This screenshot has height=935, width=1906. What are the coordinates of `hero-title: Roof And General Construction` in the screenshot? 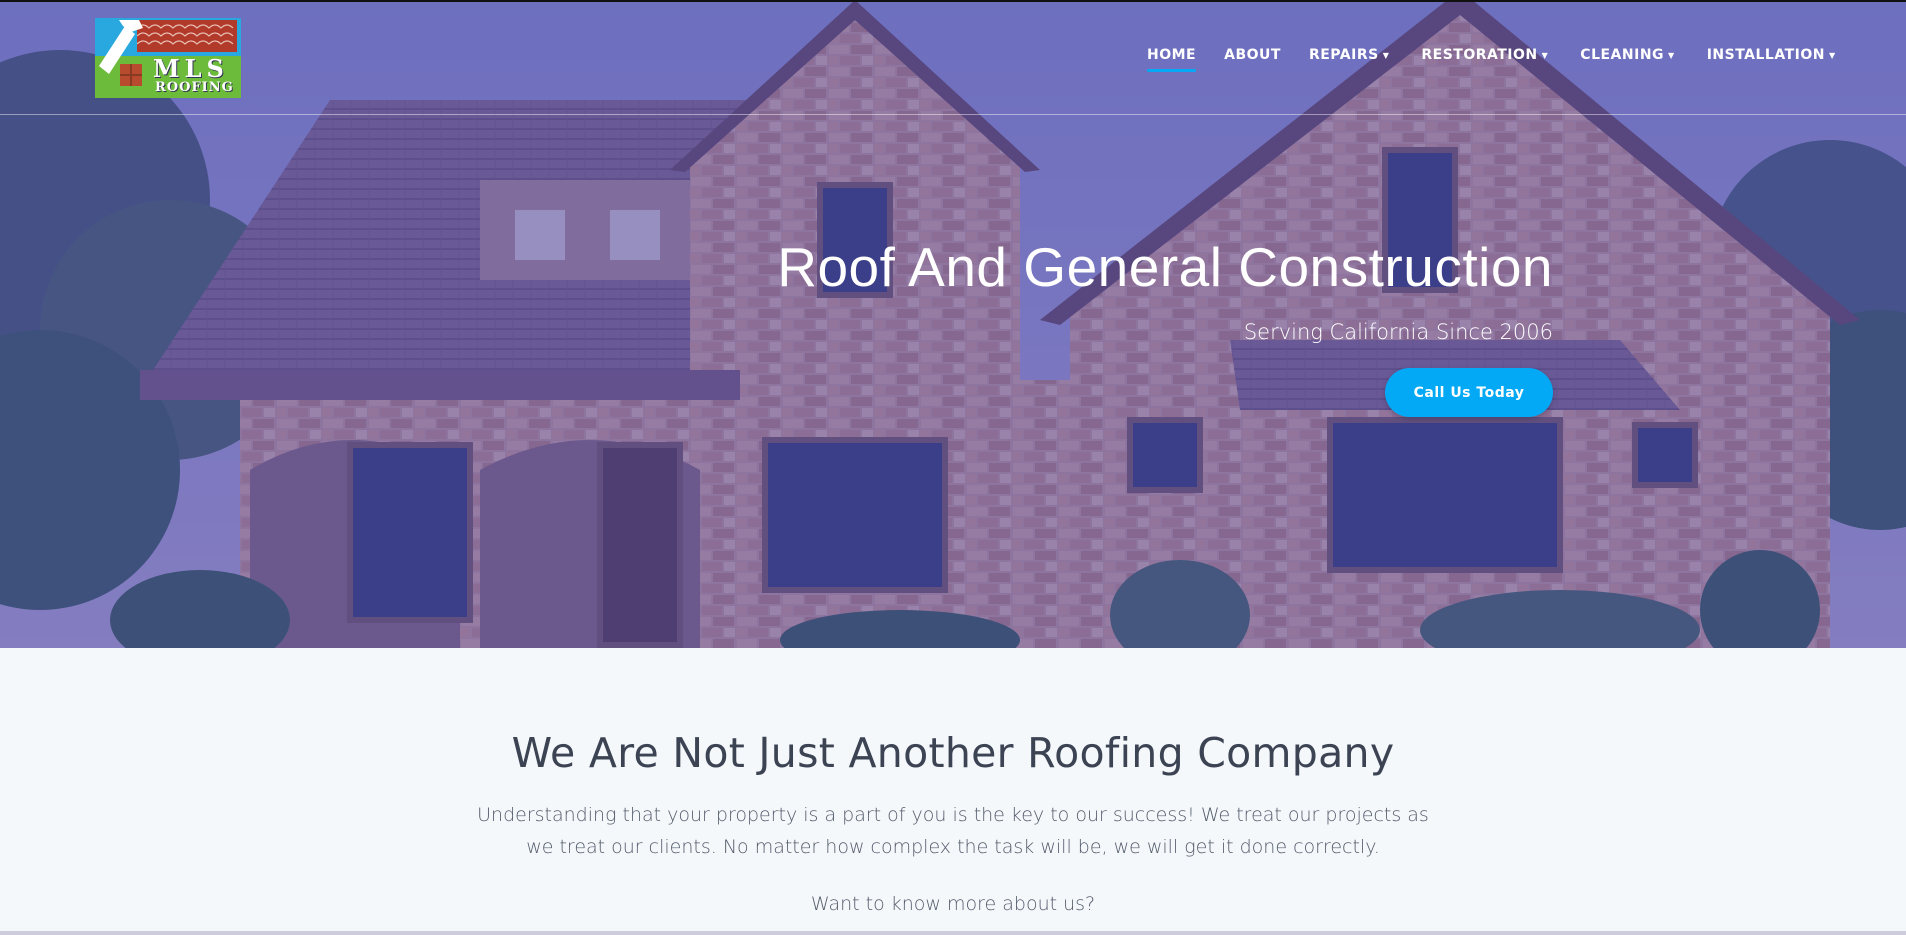 It's located at (1165, 267).